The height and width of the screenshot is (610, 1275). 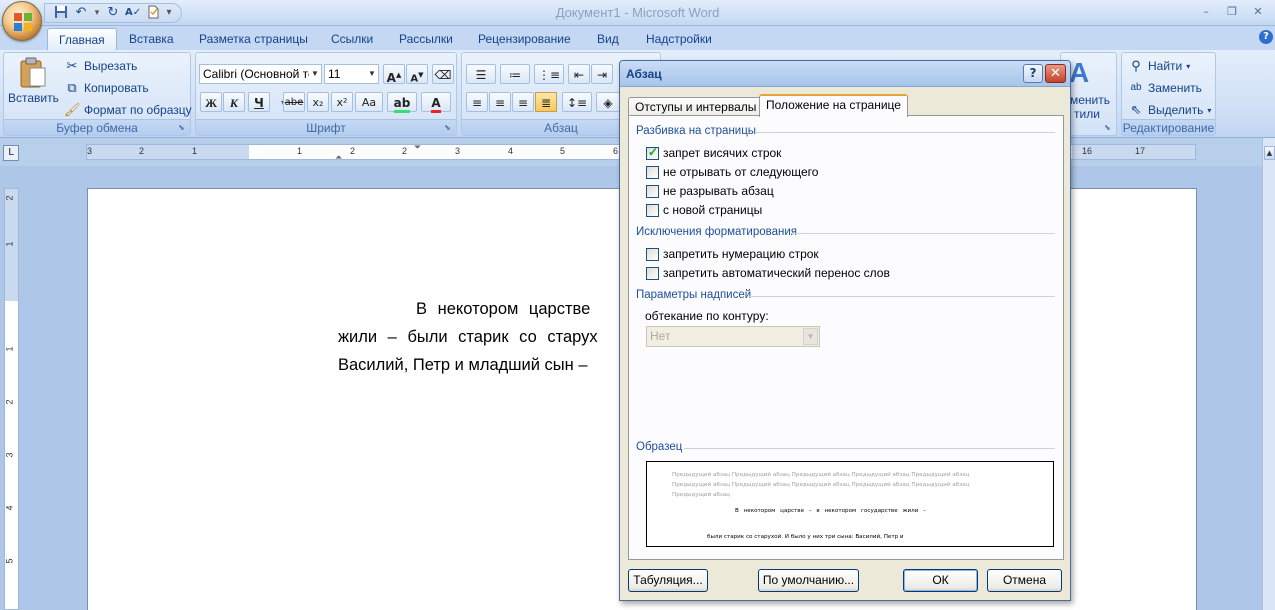 I want to click on font-color-icon: A, so click(x=436, y=104).